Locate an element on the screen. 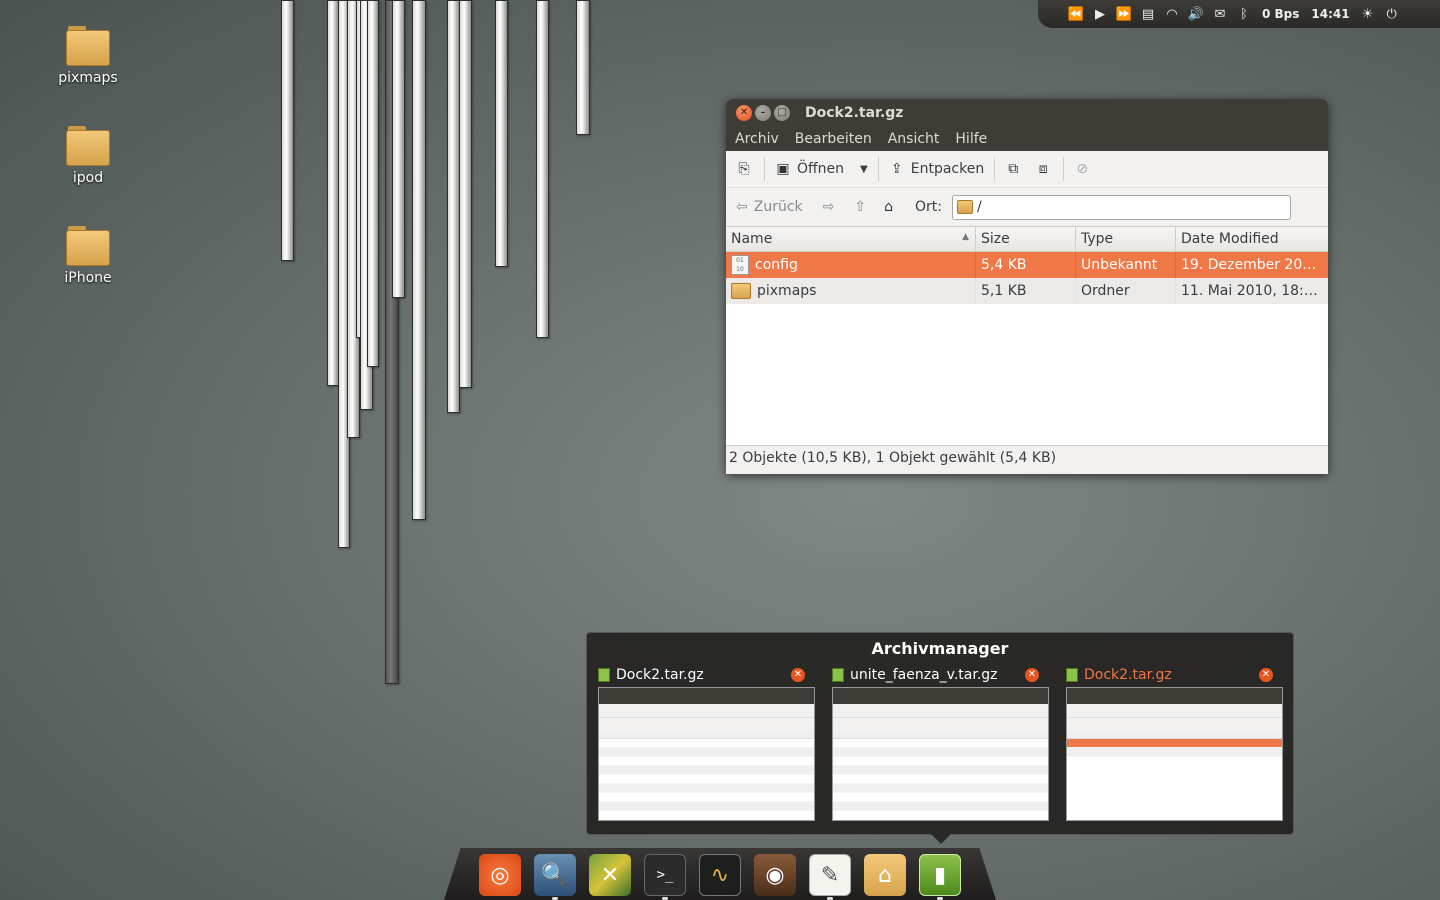  stop-icon: ⊘ is located at coordinates (1082, 169).